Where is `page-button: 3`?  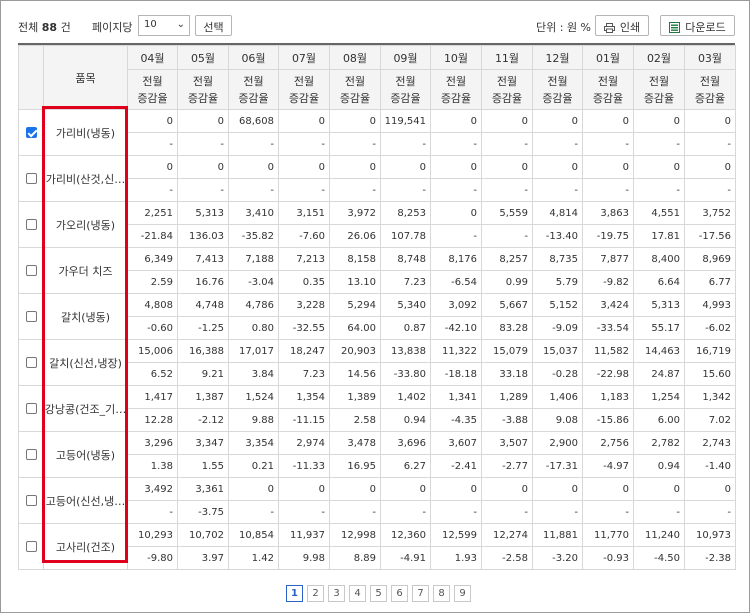
page-button: 3 is located at coordinates (336, 593).